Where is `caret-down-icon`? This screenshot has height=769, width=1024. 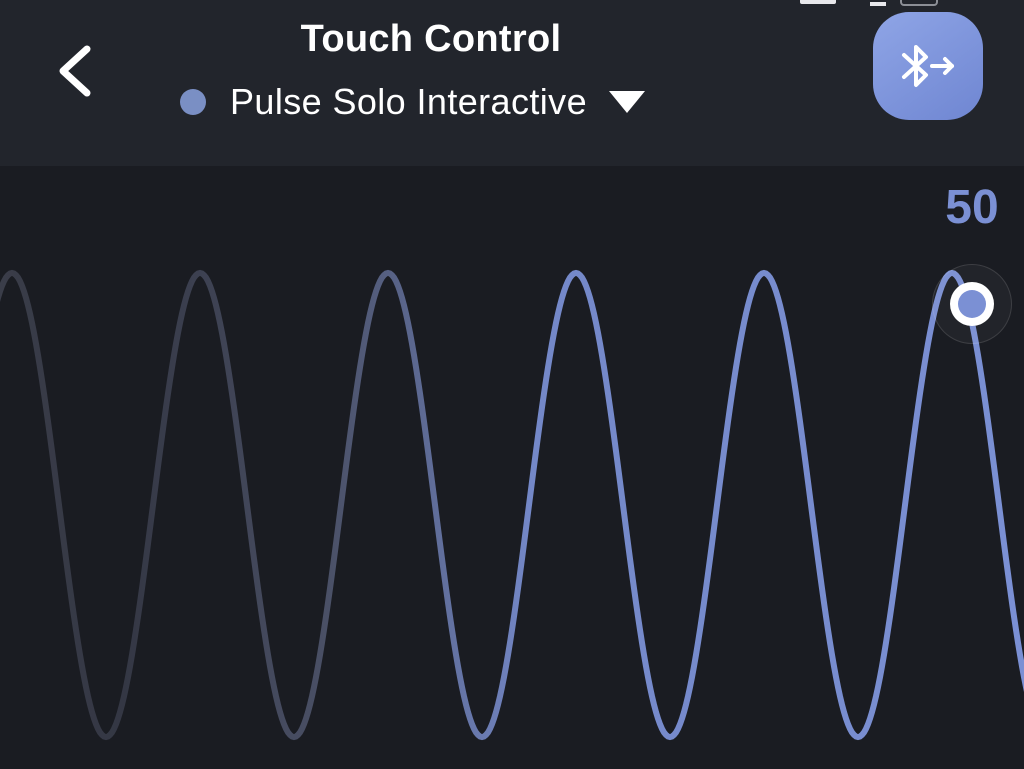
caret-down-icon is located at coordinates (627, 102).